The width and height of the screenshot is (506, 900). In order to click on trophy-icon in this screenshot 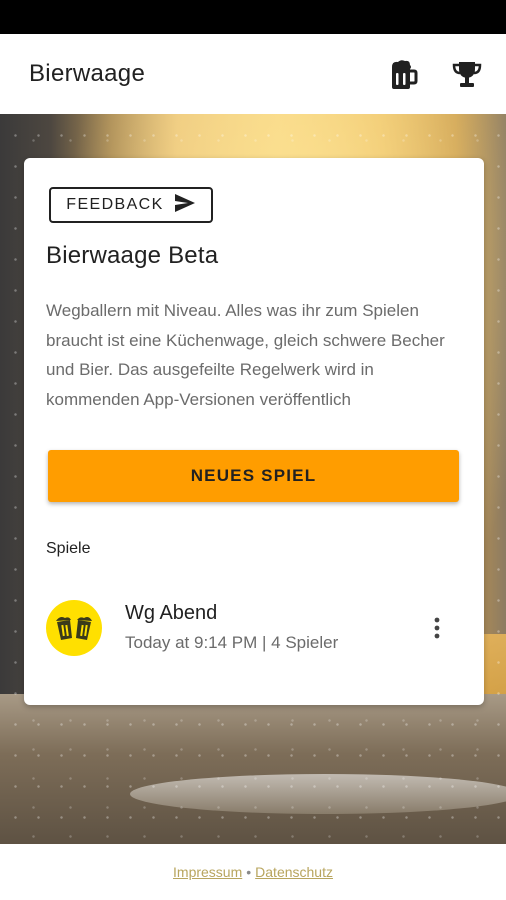, I will do `click(467, 74)`.